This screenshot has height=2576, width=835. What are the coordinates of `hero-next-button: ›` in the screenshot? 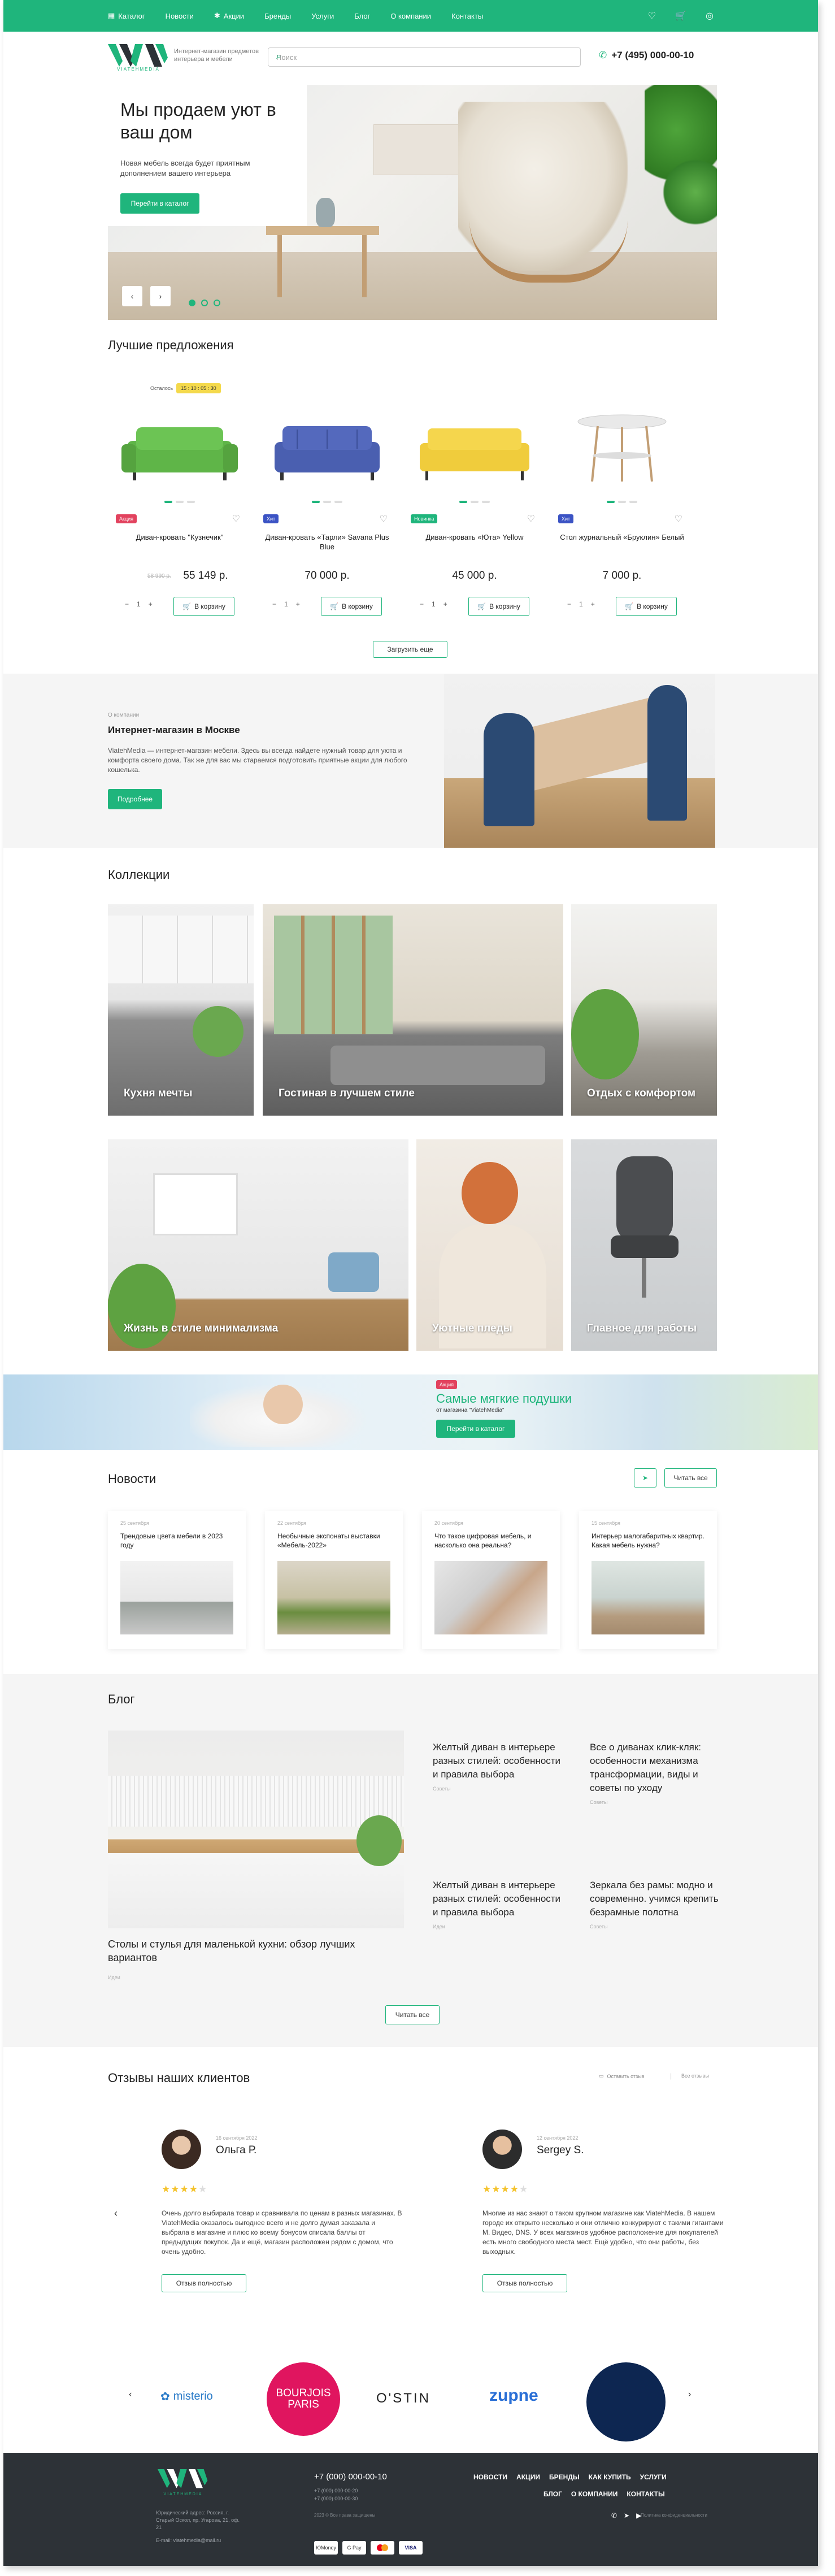 It's located at (160, 296).